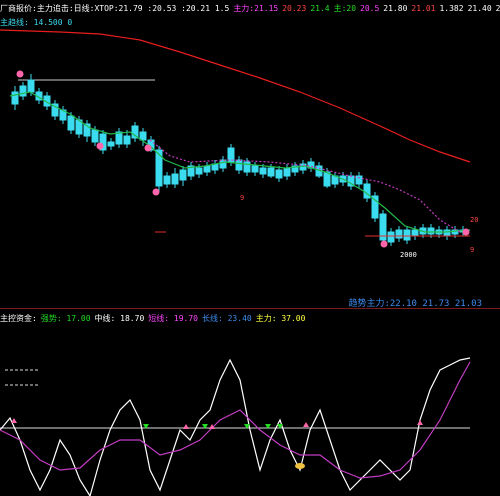 Image resolution: width=500 pixels, height=496 pixels. What do you see at coordinates (451, 8) in the screenshot?
I see `top-header-item: 1.382` at bounding box center [451, 8].